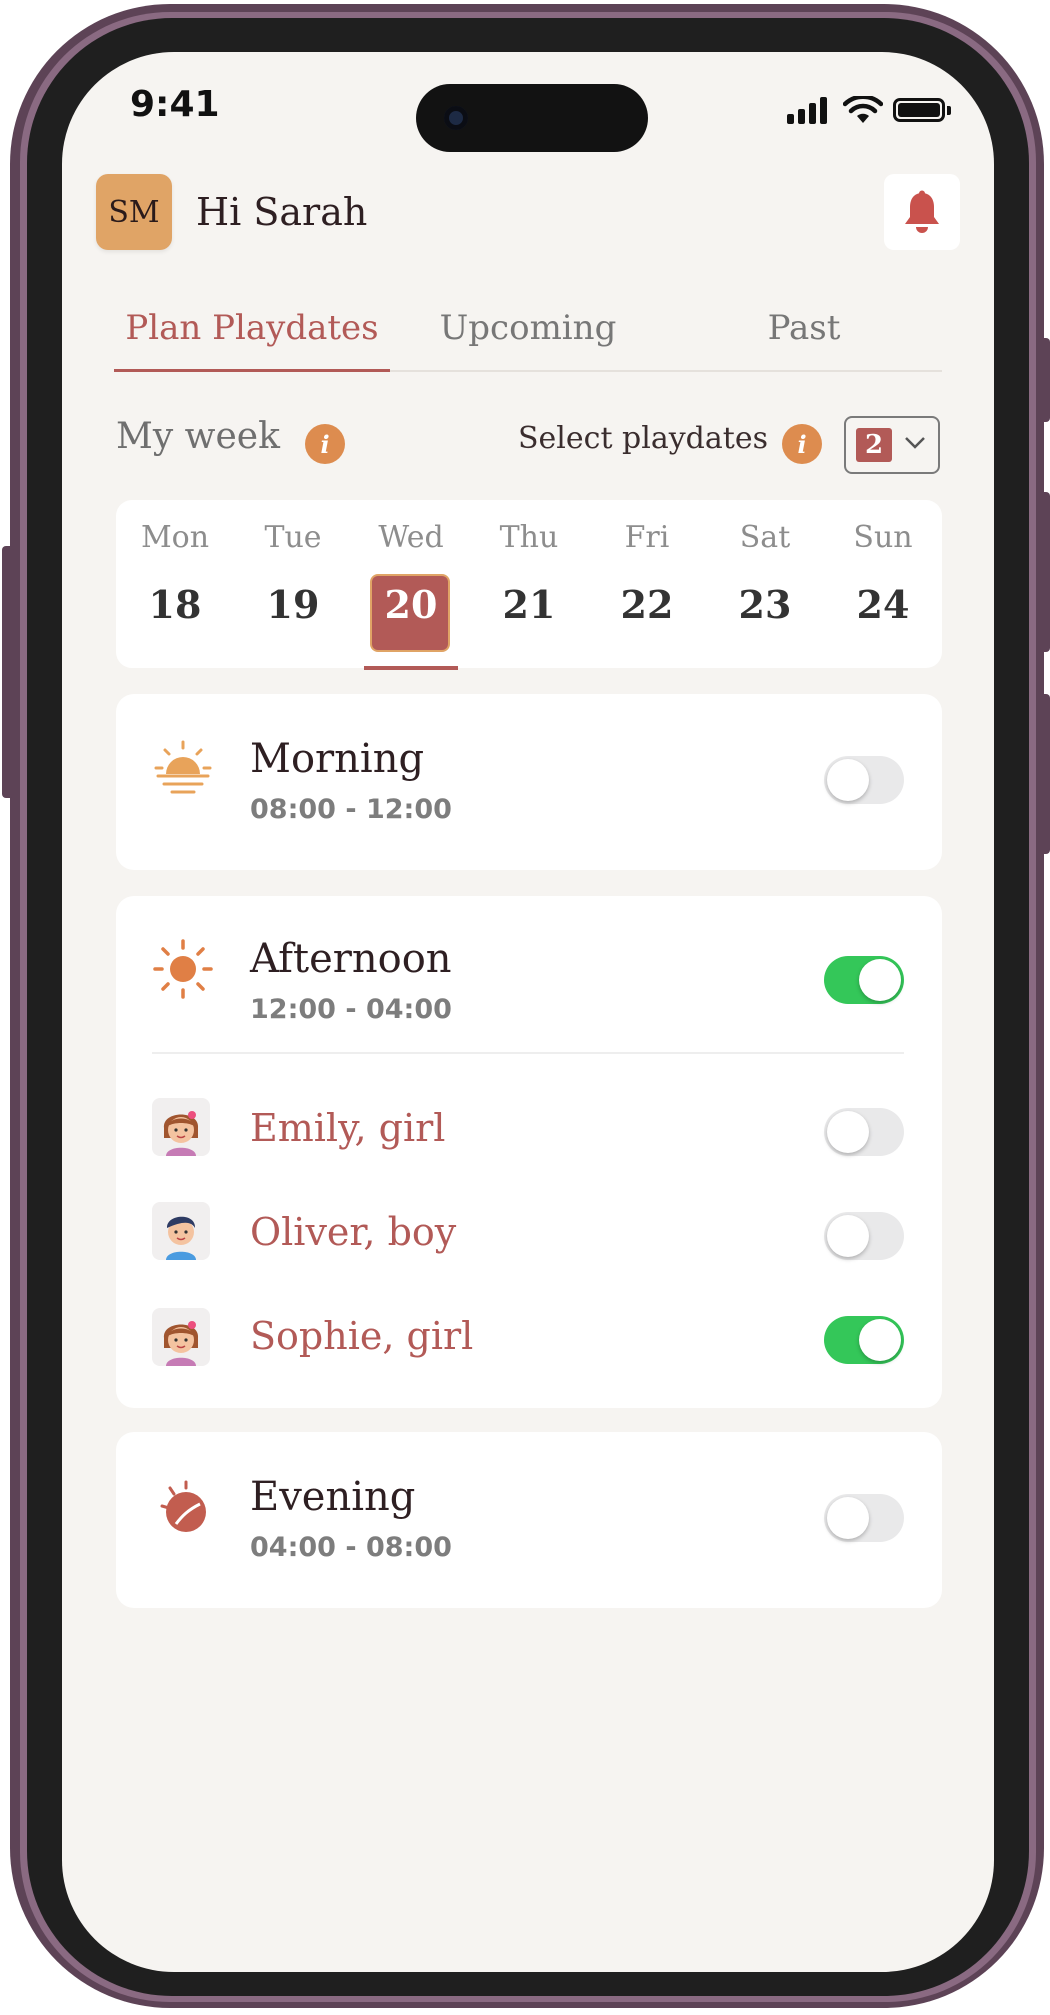 The image size is (1050, 2015). What do you see at coordinates (293, 537) in the screenshot?
I see `day-name: Tue` at bounding box center [293, 537].